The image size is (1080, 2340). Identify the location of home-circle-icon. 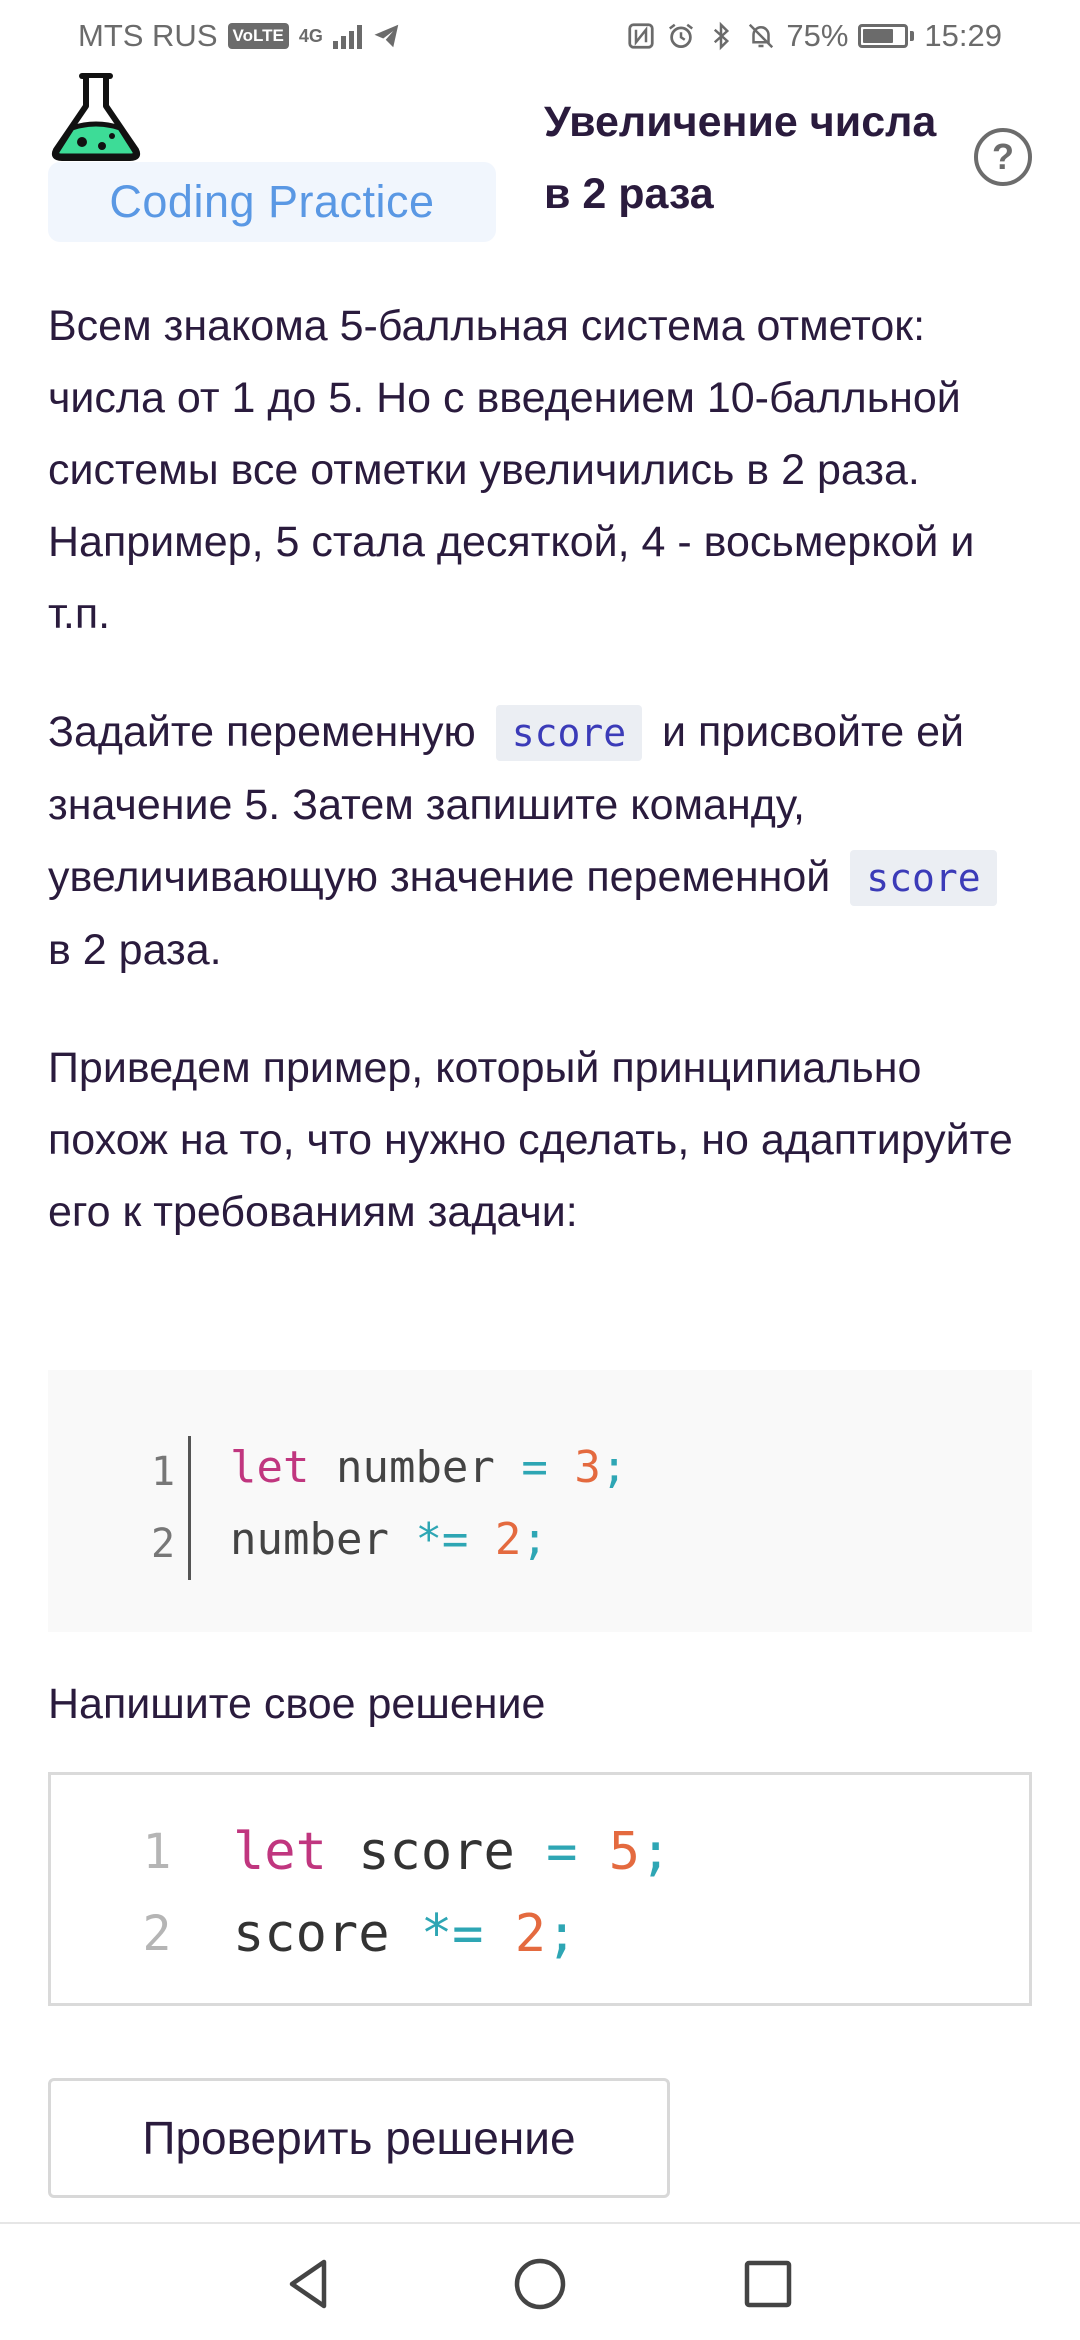
(540, 2284).